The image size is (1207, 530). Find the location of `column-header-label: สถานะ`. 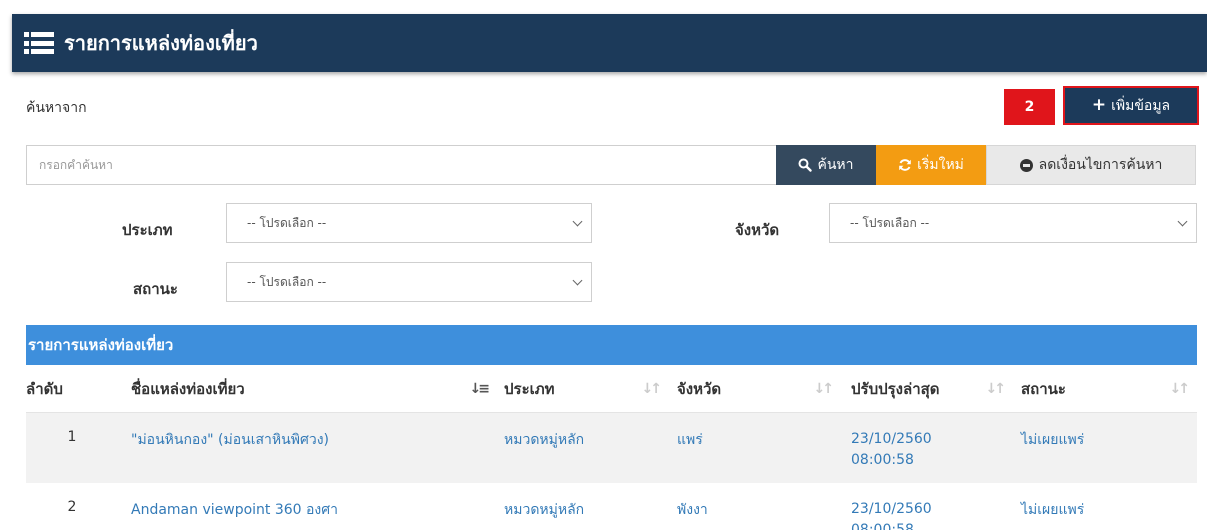

column-header-label: สถานะ is located at coordinates (1043, 388).